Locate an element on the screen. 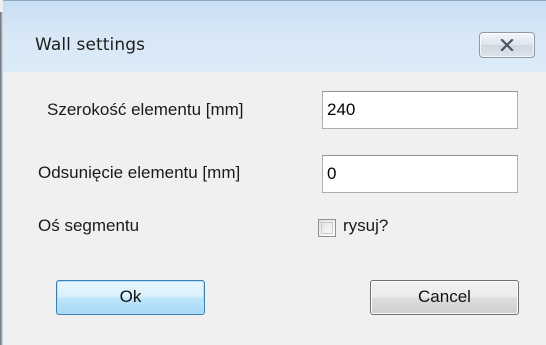 The image size is (546, 345). draw-checkbox is located at coordinates (327, 228).